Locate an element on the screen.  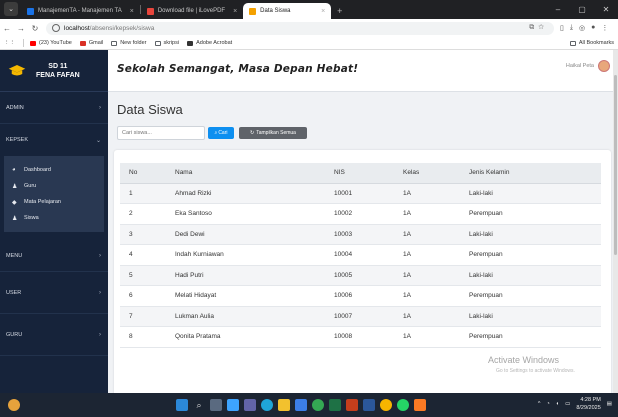
cell-nis: 10004 is located at coordinates (359, 255).